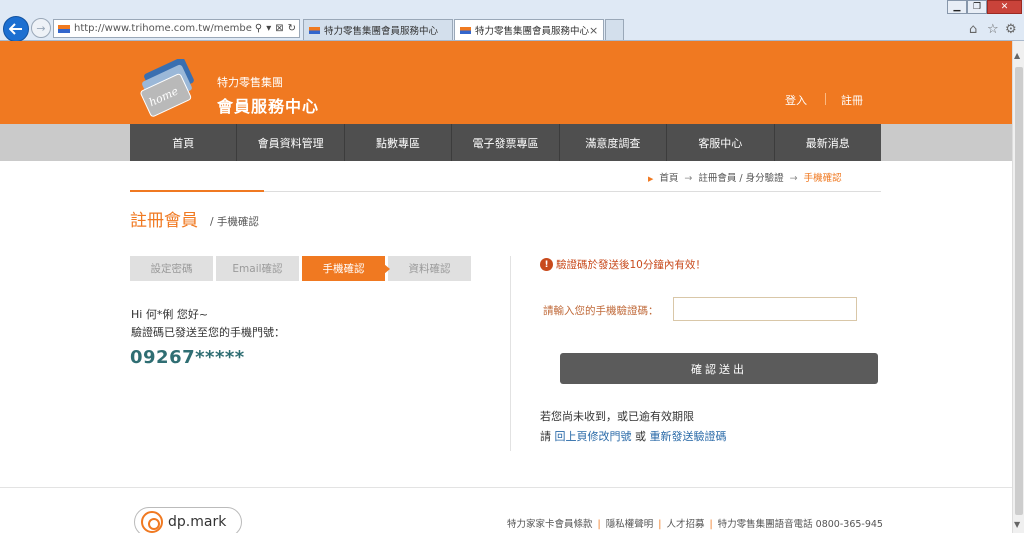  I want to click on footer-service-phone: 特力零售集團語音電話 0800-365-945, so click(800, 524).